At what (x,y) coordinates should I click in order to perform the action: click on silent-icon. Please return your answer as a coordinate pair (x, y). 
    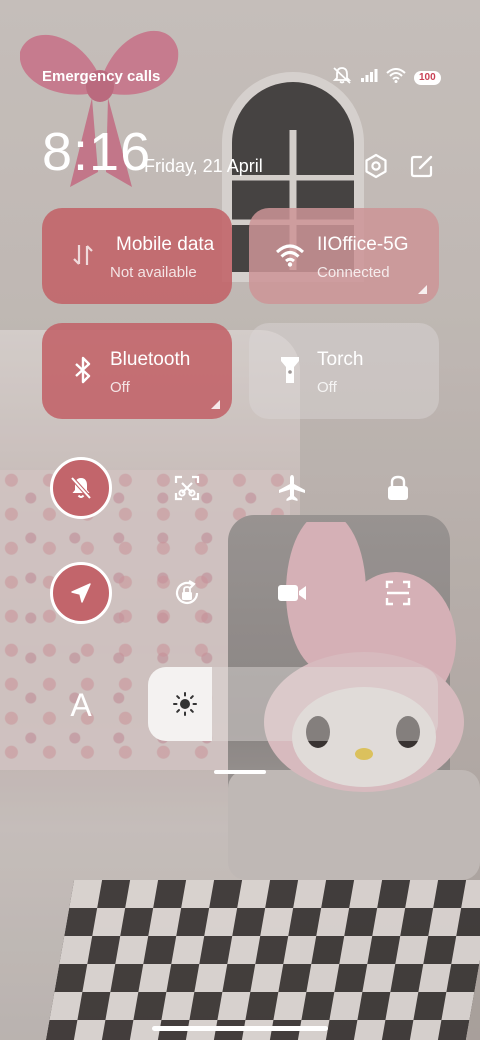
    Looking at the image, I should click on (81, 488).